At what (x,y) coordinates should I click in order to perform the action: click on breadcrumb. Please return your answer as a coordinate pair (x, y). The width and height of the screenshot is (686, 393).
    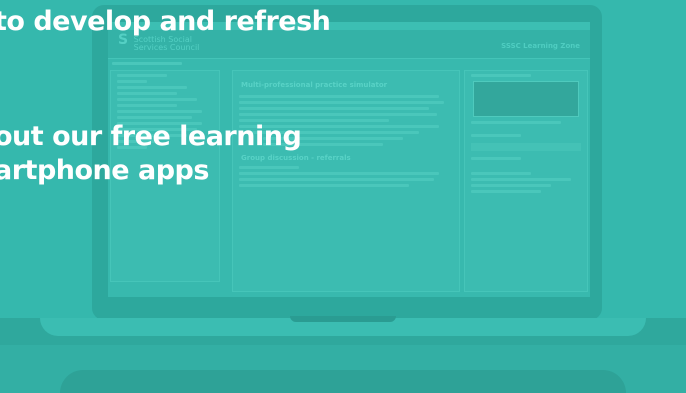
    Looking at the image, I should click on (147, 63).